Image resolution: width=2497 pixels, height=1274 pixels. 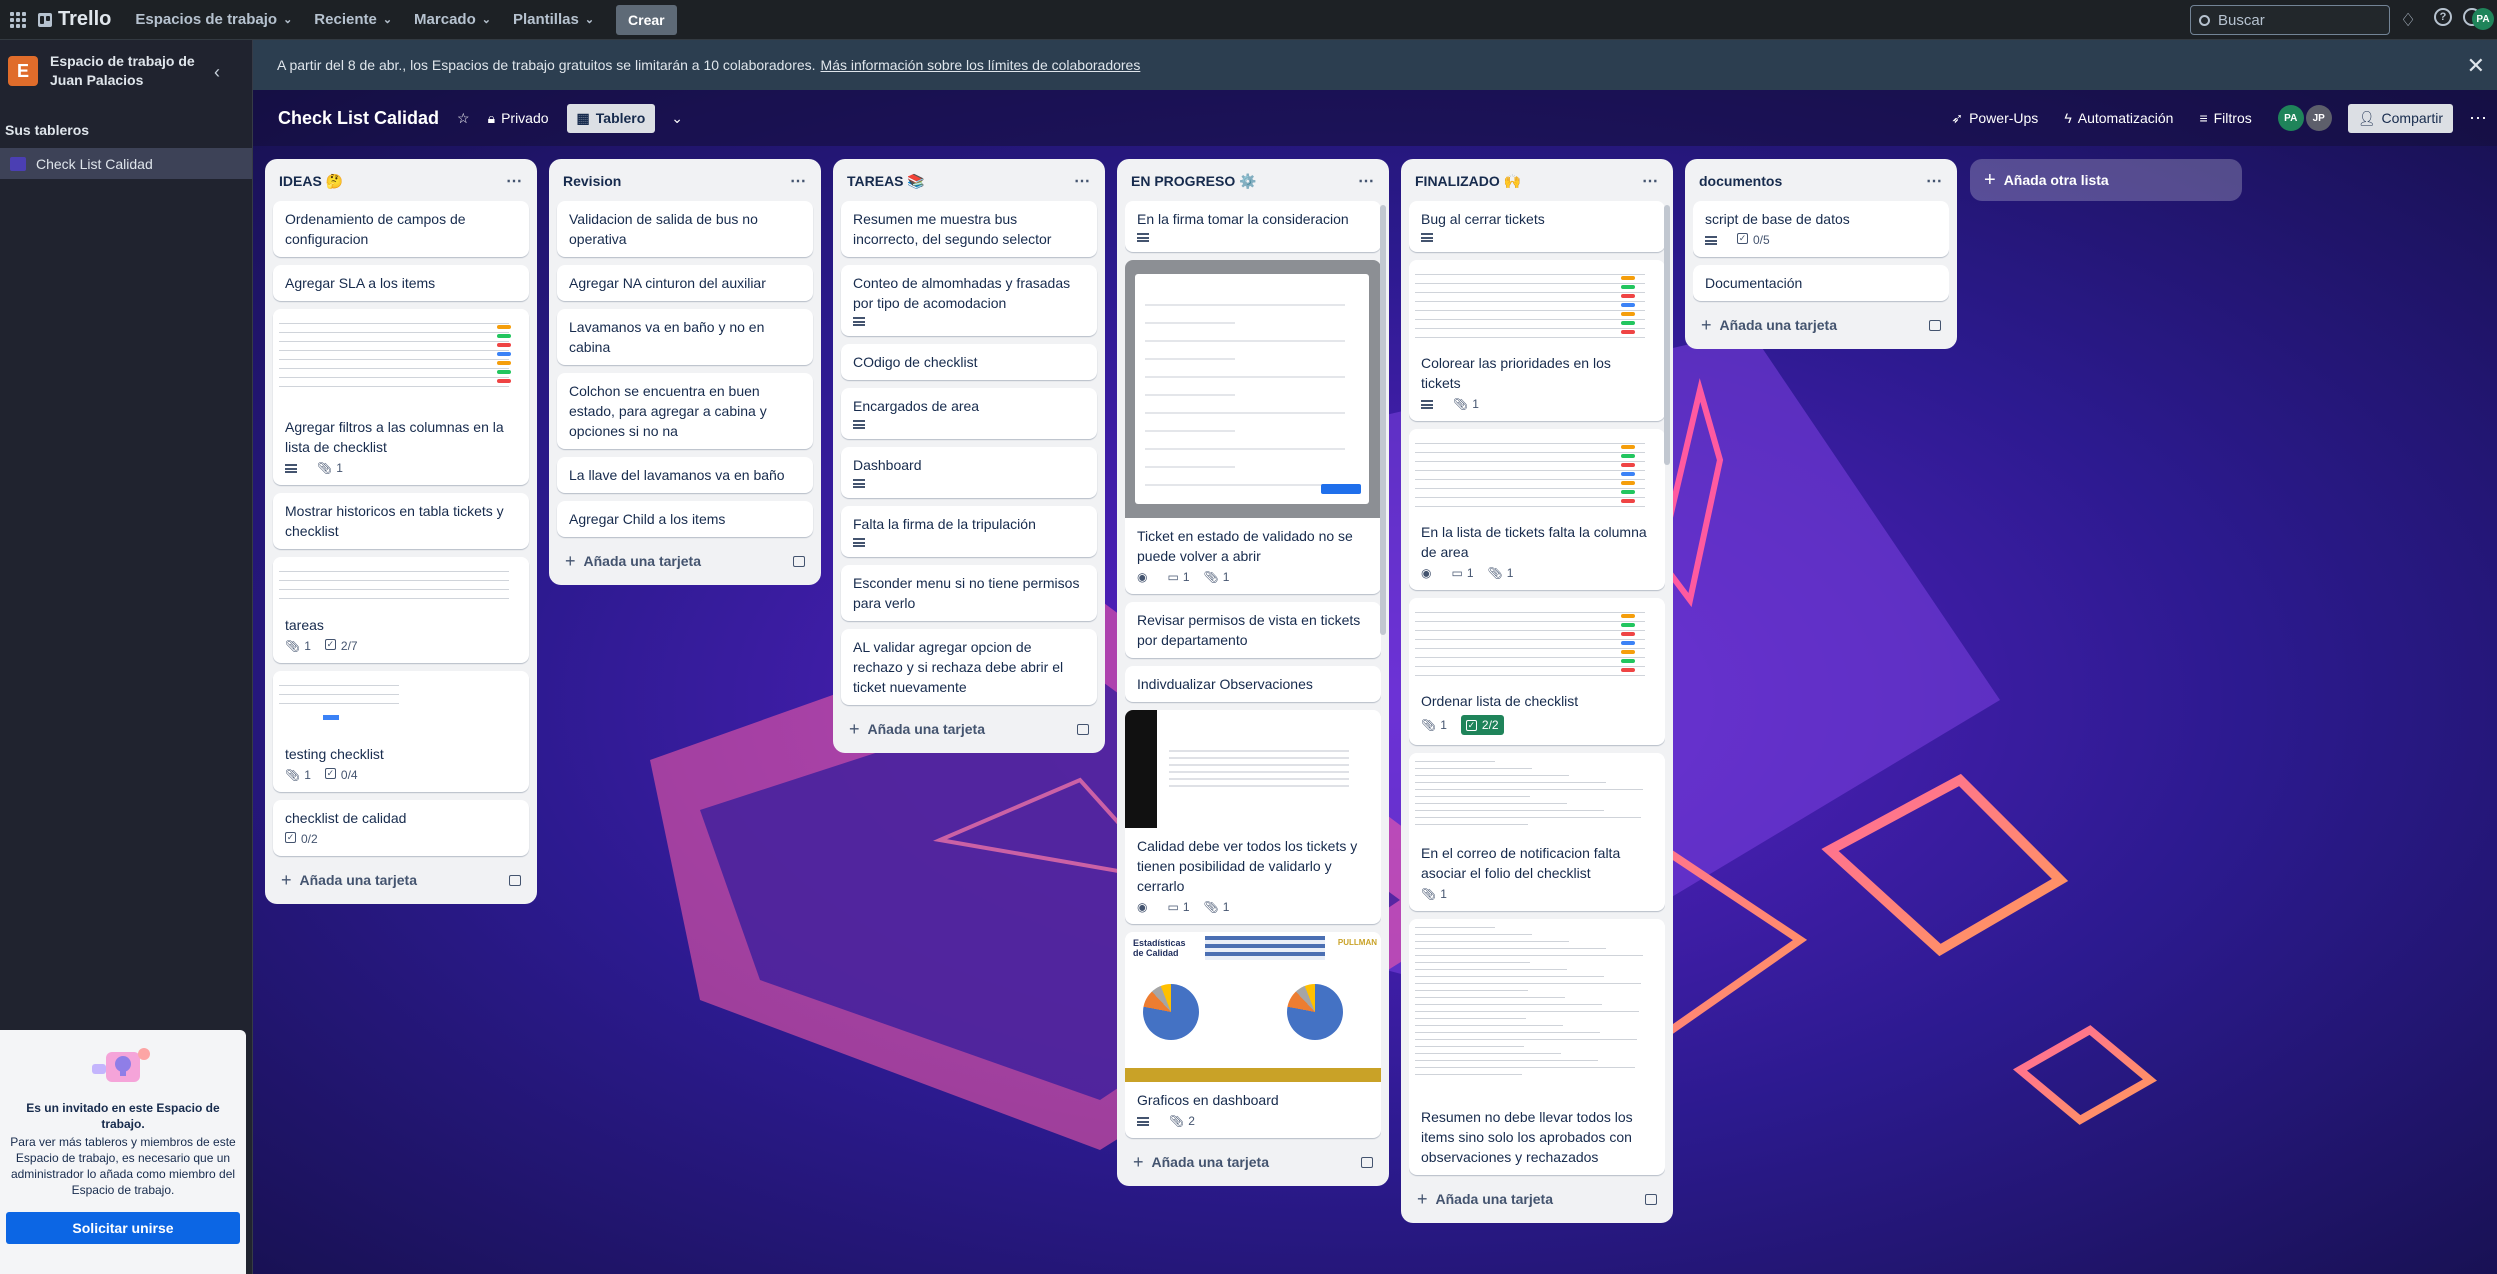 What do you see at coordinates (685, 283) in the screenshot?
I see `card: Agregar NA cinturon del auxiliar` at bounding box center [685, 283].